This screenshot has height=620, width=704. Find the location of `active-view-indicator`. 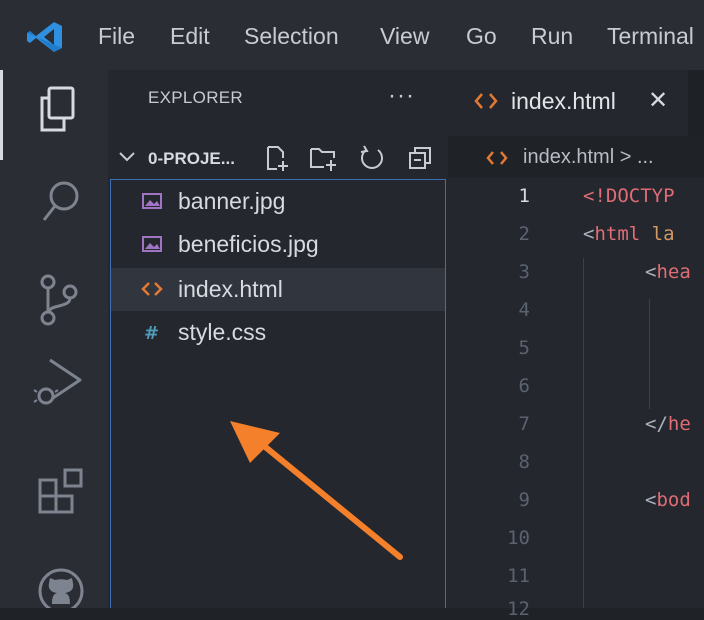

active-view-indicator is located at coordinates (1, 115).